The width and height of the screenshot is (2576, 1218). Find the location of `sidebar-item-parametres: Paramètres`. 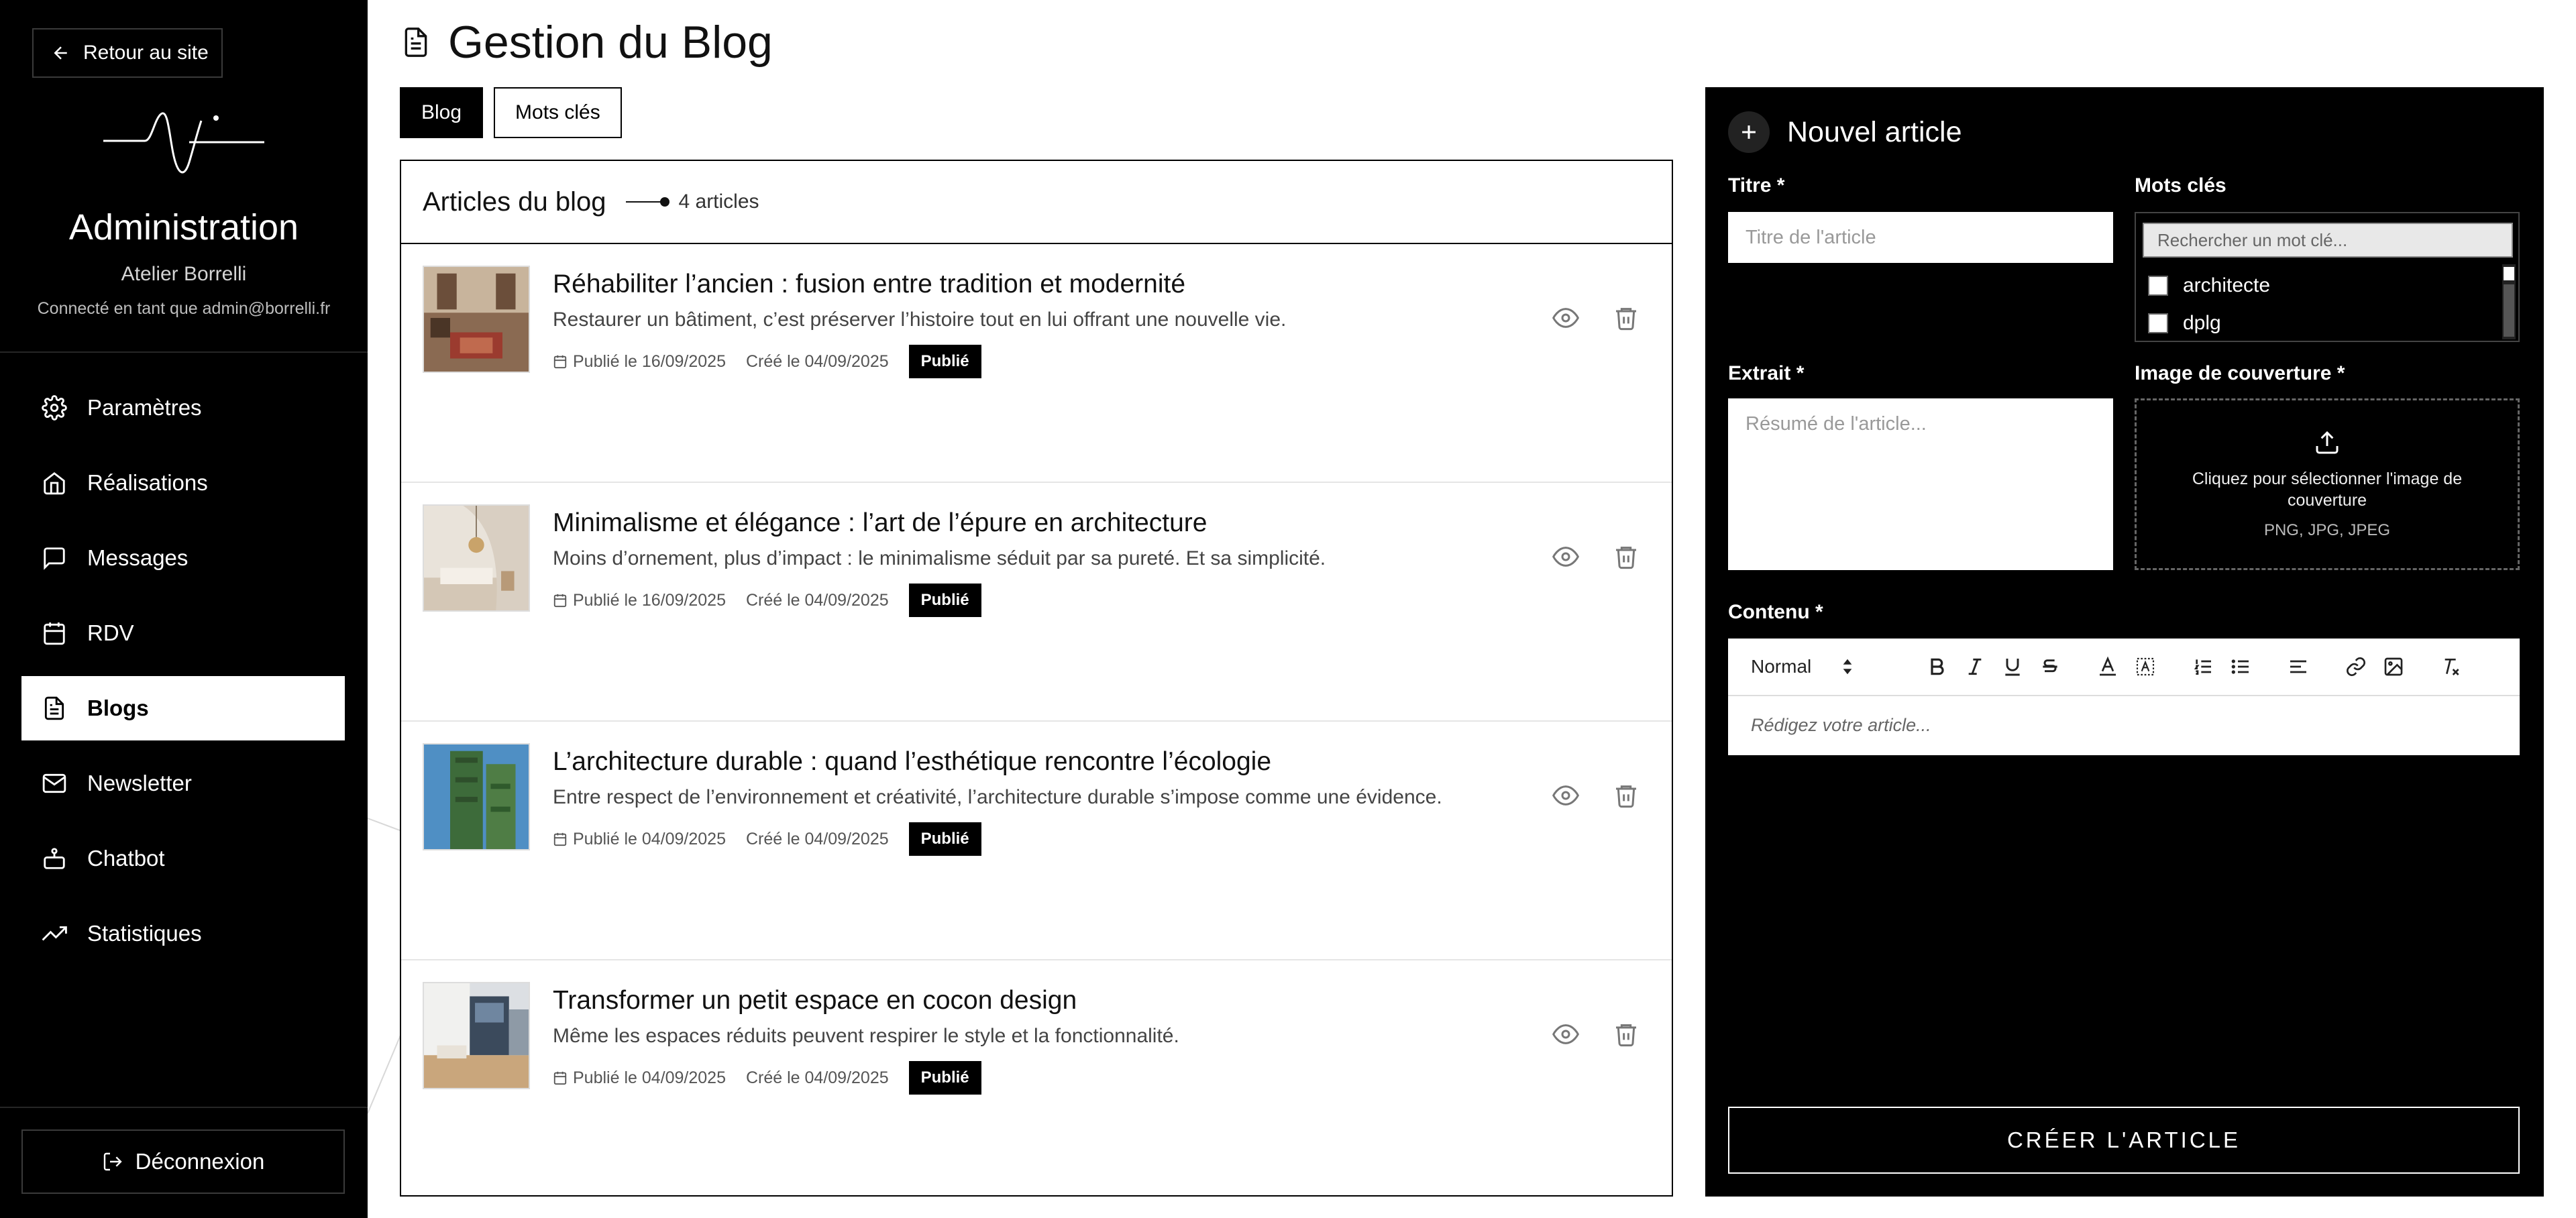

sidebar-item-parametres: Paramètres is located at coordinates (183, 408).